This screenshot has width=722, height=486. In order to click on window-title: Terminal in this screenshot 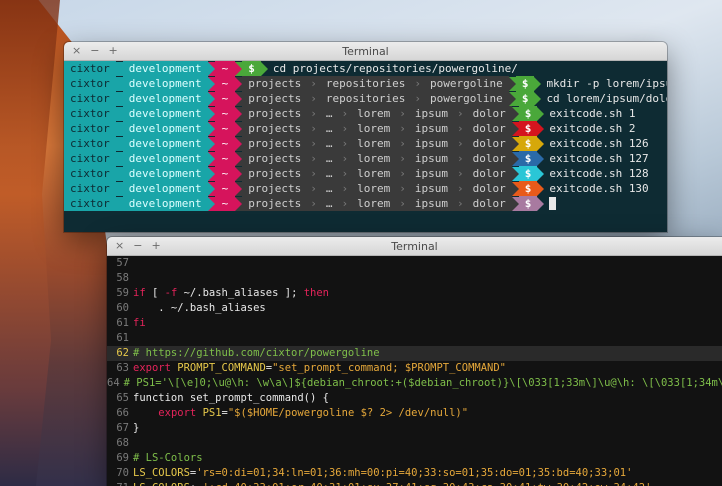, I will do `click(365, 51)`.